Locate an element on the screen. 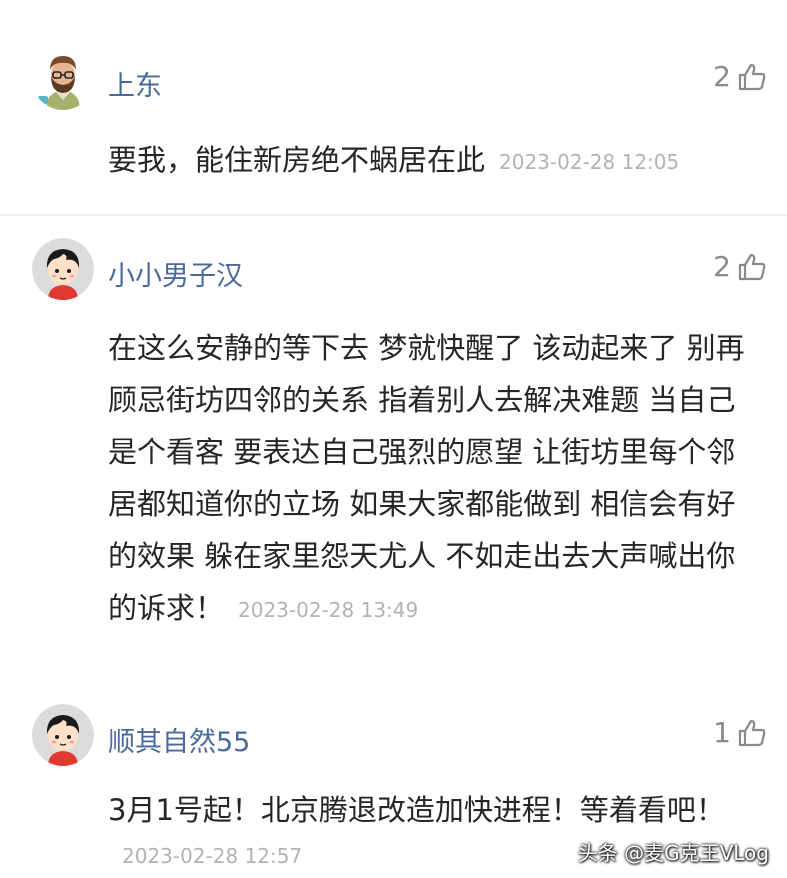  like-button: 1 is located at coordinates (740, 732).